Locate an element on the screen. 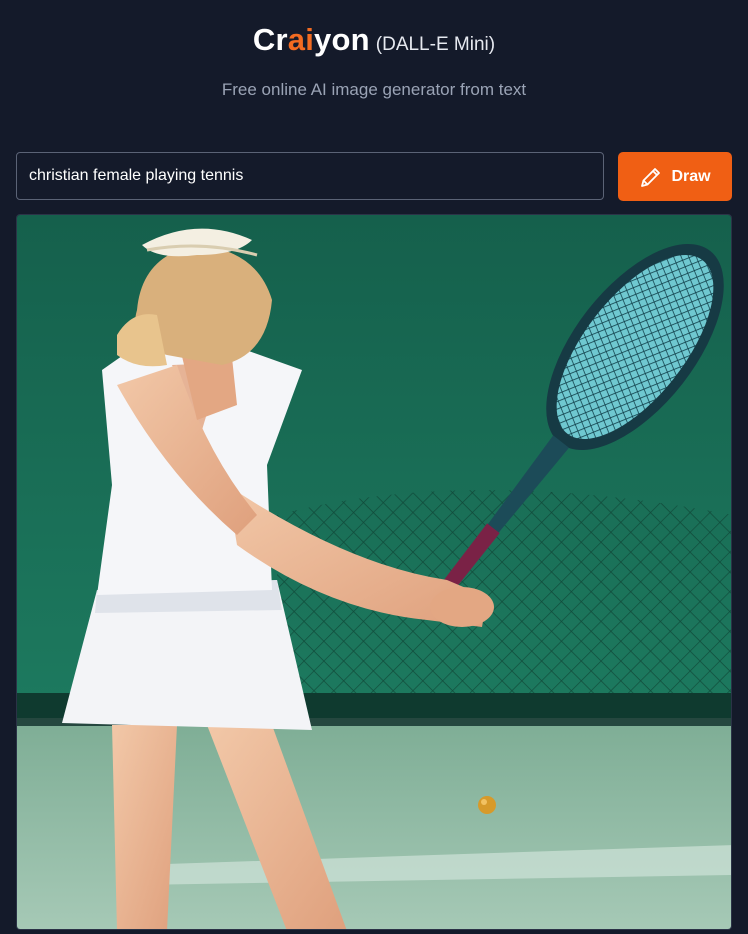 The width and height of the screenshot is (748, 934). logo-wordmark: Craiyon is located at coordinates (311, 39).